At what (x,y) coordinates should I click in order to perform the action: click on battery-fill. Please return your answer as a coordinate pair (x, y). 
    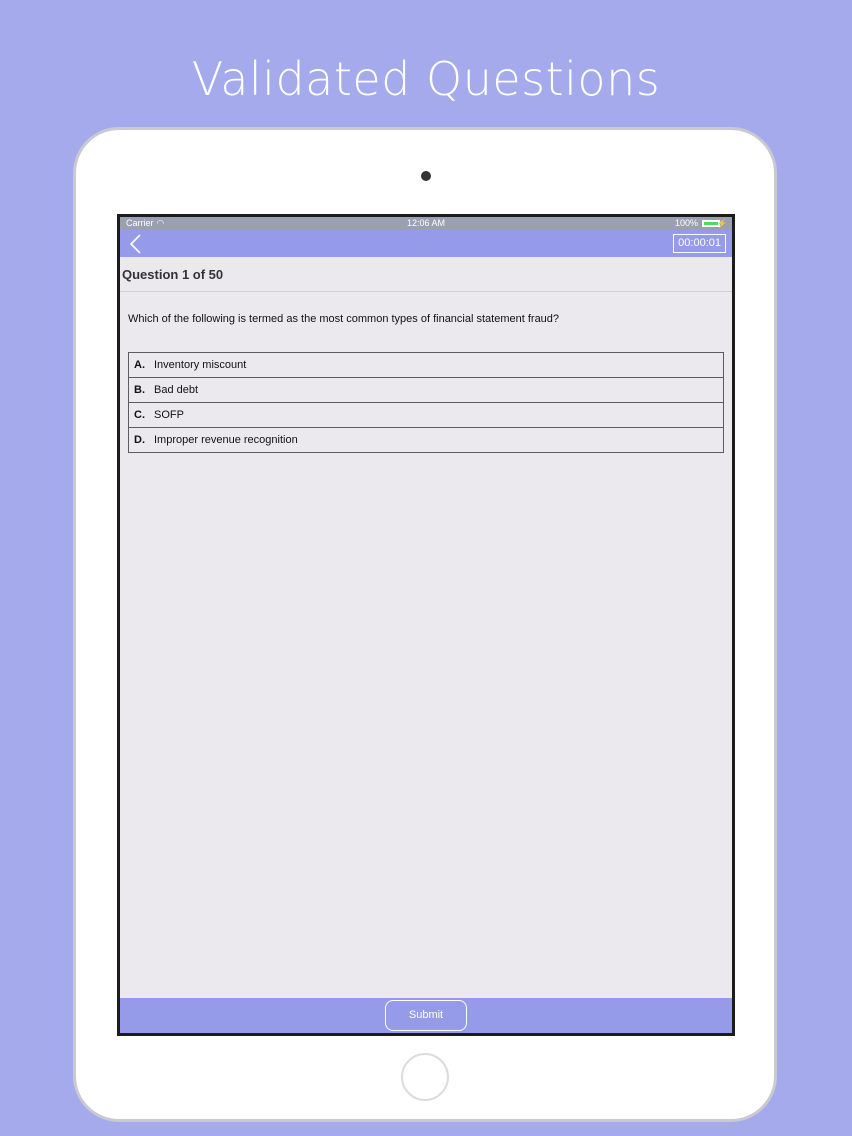
    Looking at the image, I should click on (711, 223).